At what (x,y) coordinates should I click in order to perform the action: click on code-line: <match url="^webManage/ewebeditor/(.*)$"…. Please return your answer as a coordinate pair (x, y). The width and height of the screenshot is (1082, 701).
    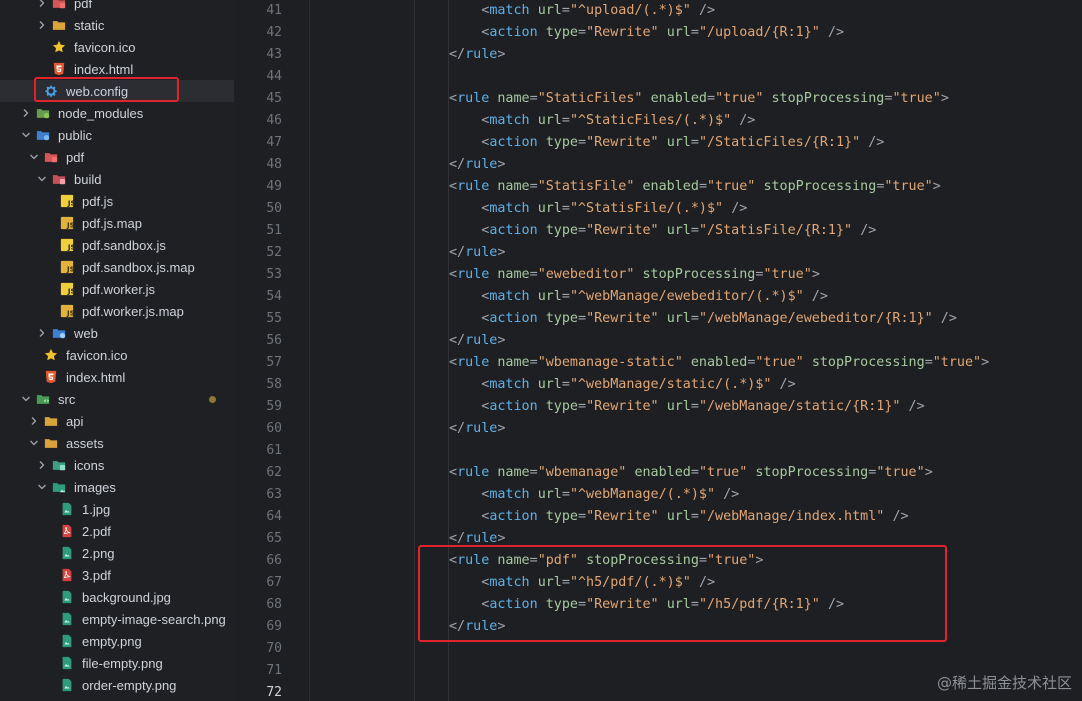
    Looking at the image, I should click on (638, 297).